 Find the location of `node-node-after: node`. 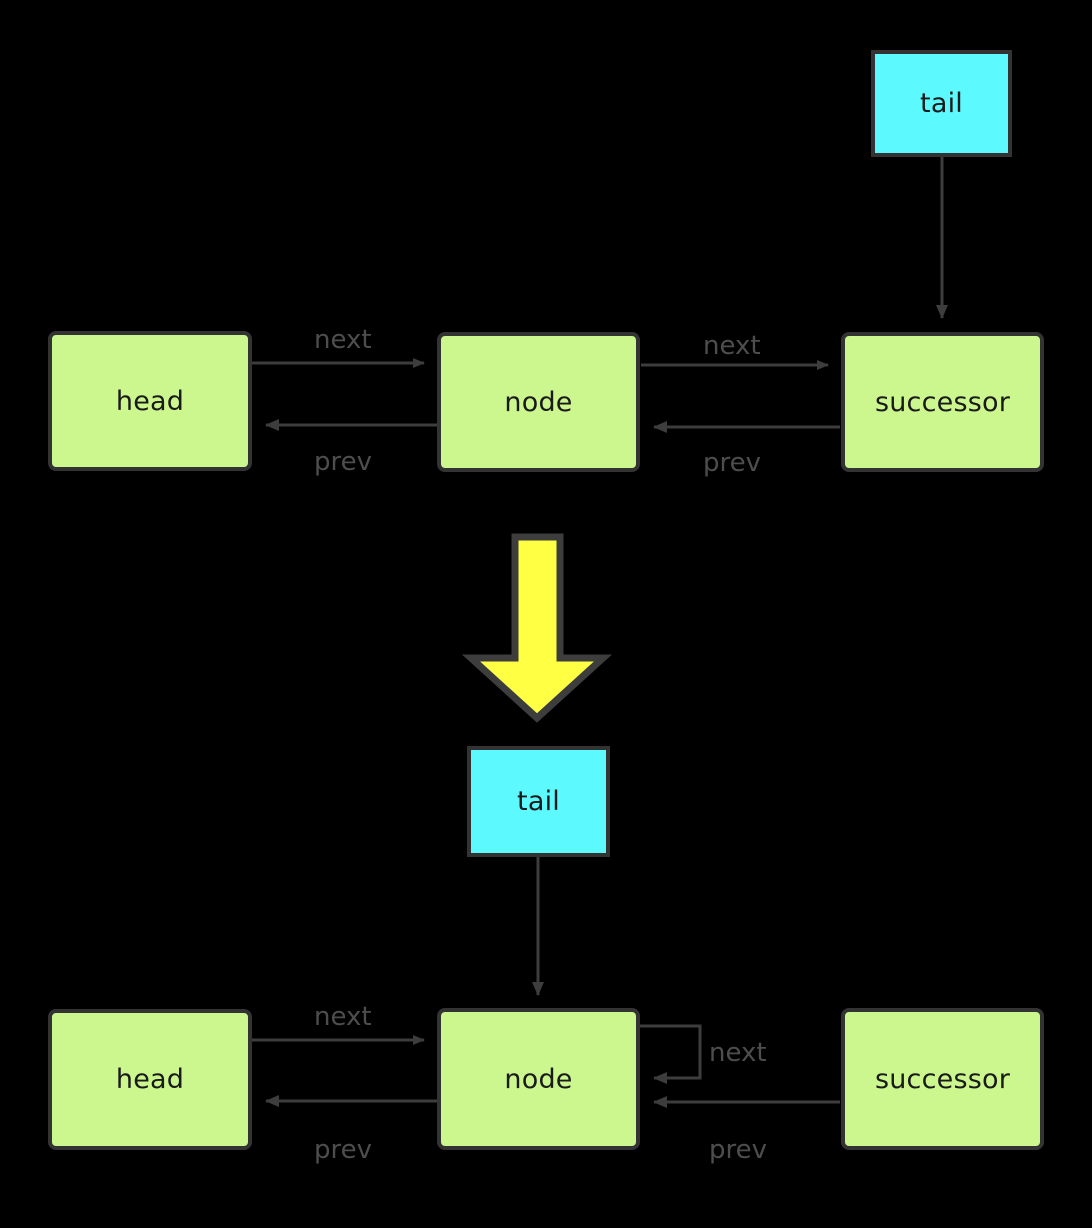

node-node-after: node is located at coordinates (538, 1079).